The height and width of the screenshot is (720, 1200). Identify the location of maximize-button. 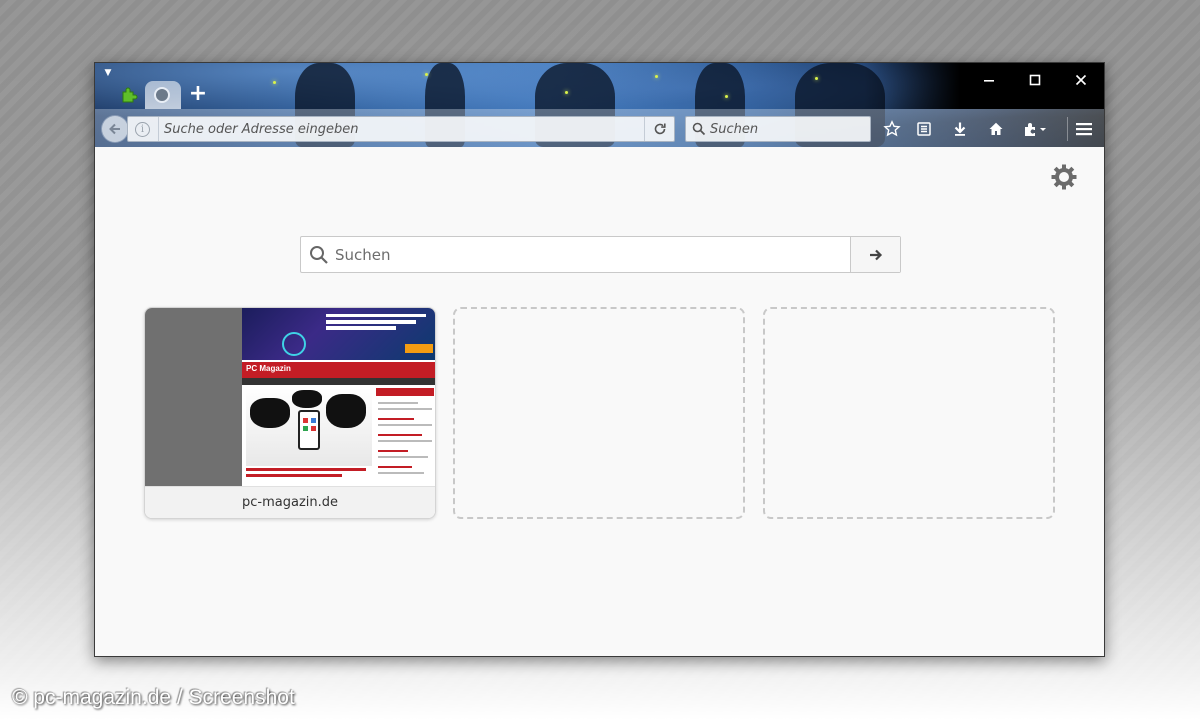
(1035, 80).